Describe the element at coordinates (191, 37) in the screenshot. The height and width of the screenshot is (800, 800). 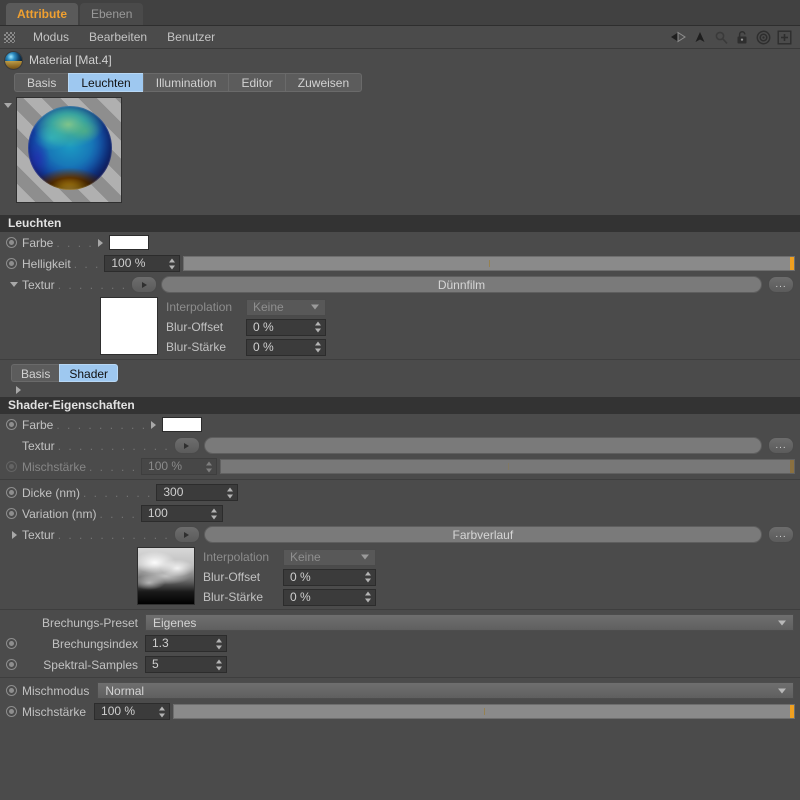
I see `menu-item-benutzer: Benutzer` at that location.